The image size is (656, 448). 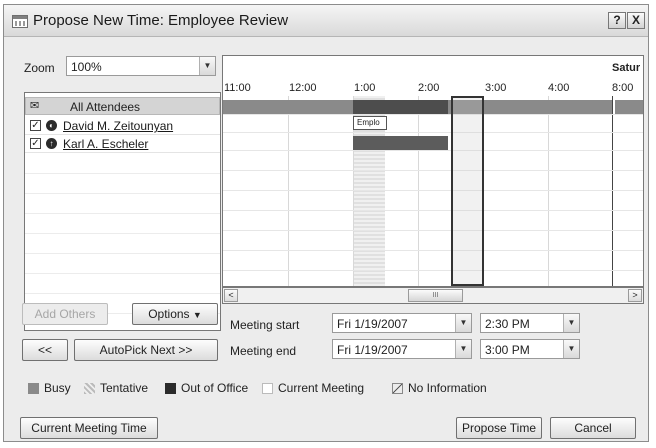 What do you see at coordinates (237, 88) in the screenshot?
I see `time-label: 11:00` at bounding box center [237, 88].